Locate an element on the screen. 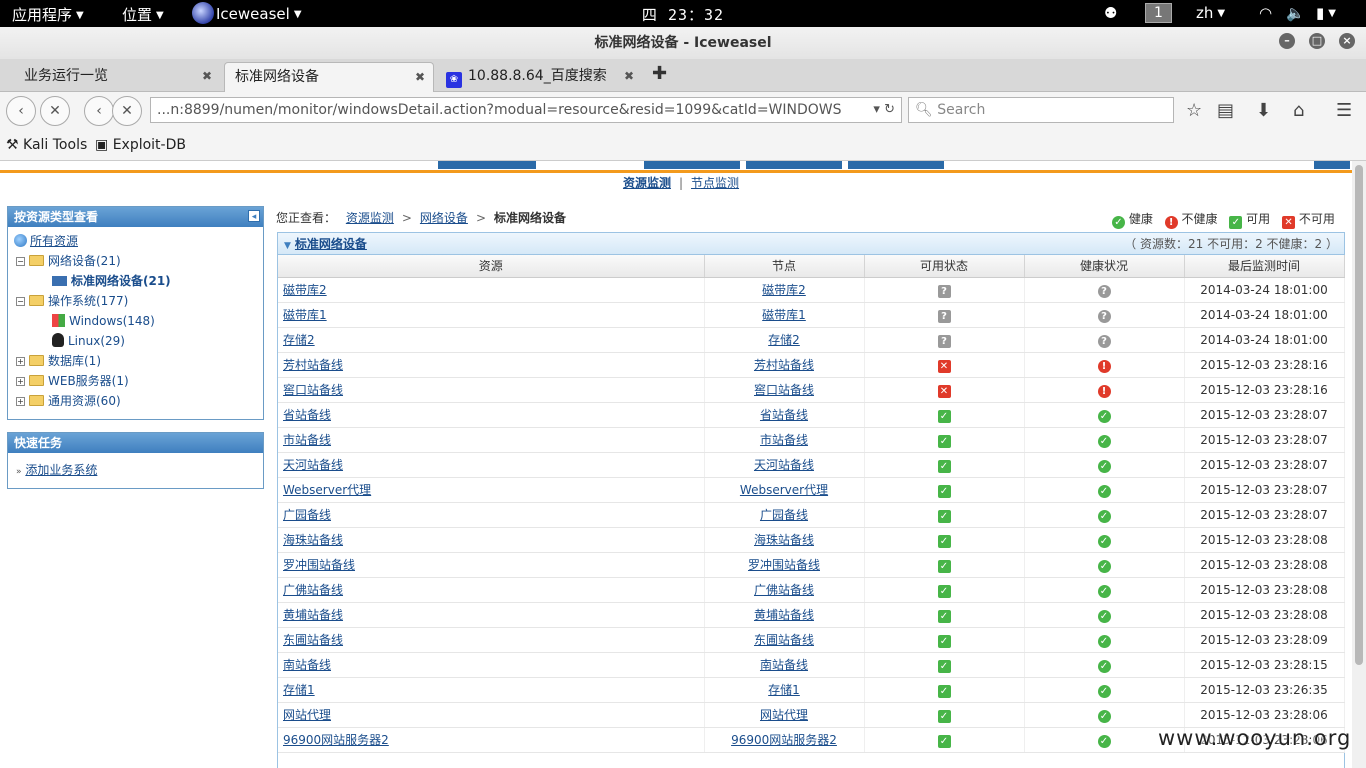 This screenshot has width=1366, height=768. tree-node-os: − 操作系统(177) is located at coordinates (138, 301).